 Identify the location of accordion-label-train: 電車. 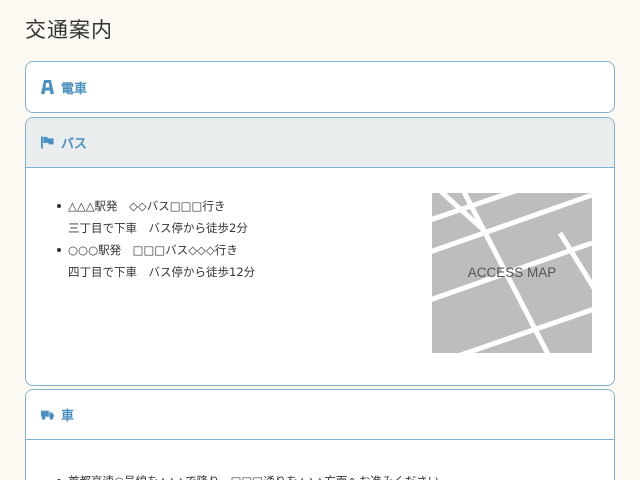
(74, 89).